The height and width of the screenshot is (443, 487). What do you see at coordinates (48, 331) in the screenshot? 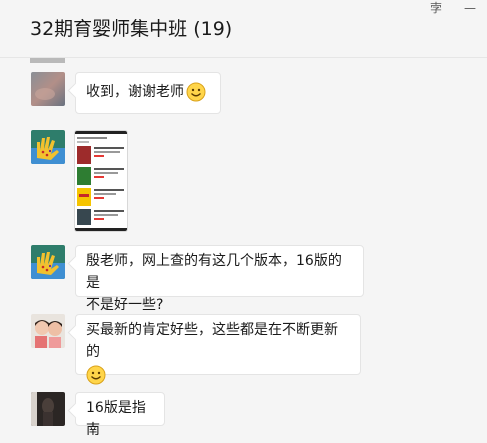
I see `avatar-kids` at bounding box center [48, 331].